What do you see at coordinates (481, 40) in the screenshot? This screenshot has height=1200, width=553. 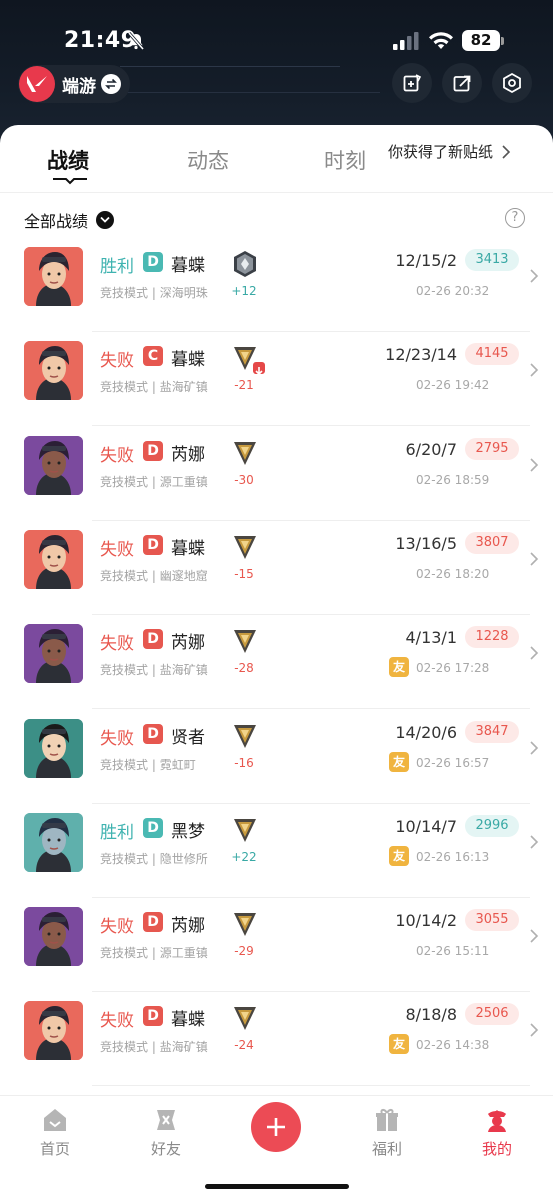 I see `battery-level: 82` at bounding box center [481, 40].